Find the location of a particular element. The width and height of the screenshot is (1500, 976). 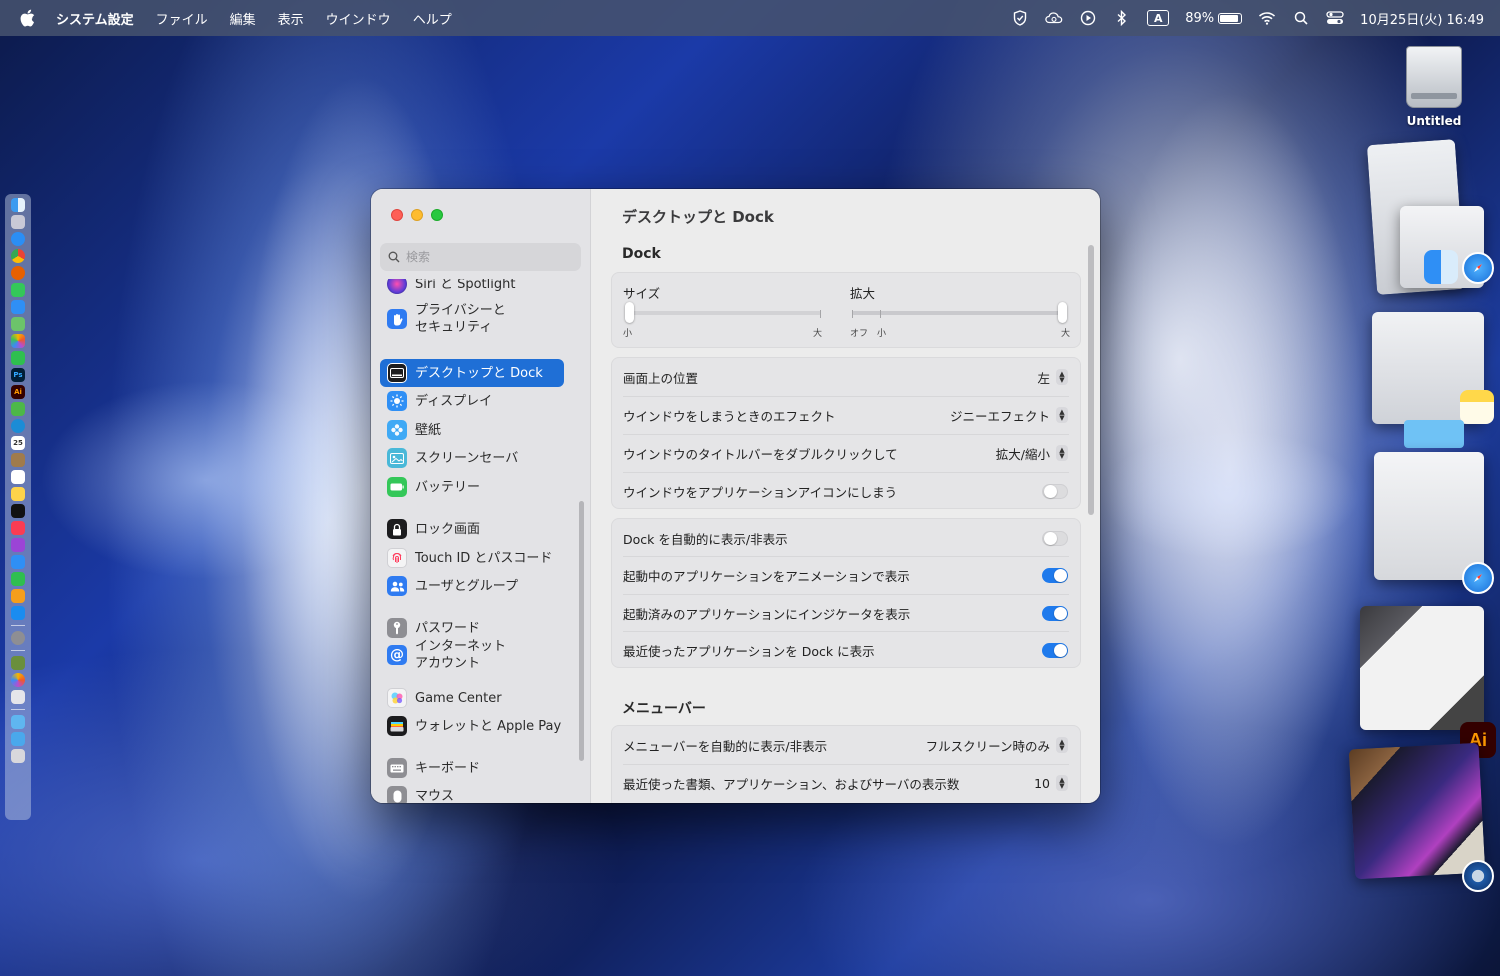

position-popup: 左 ▲ ▼ is located at coordinates (1052, 377).